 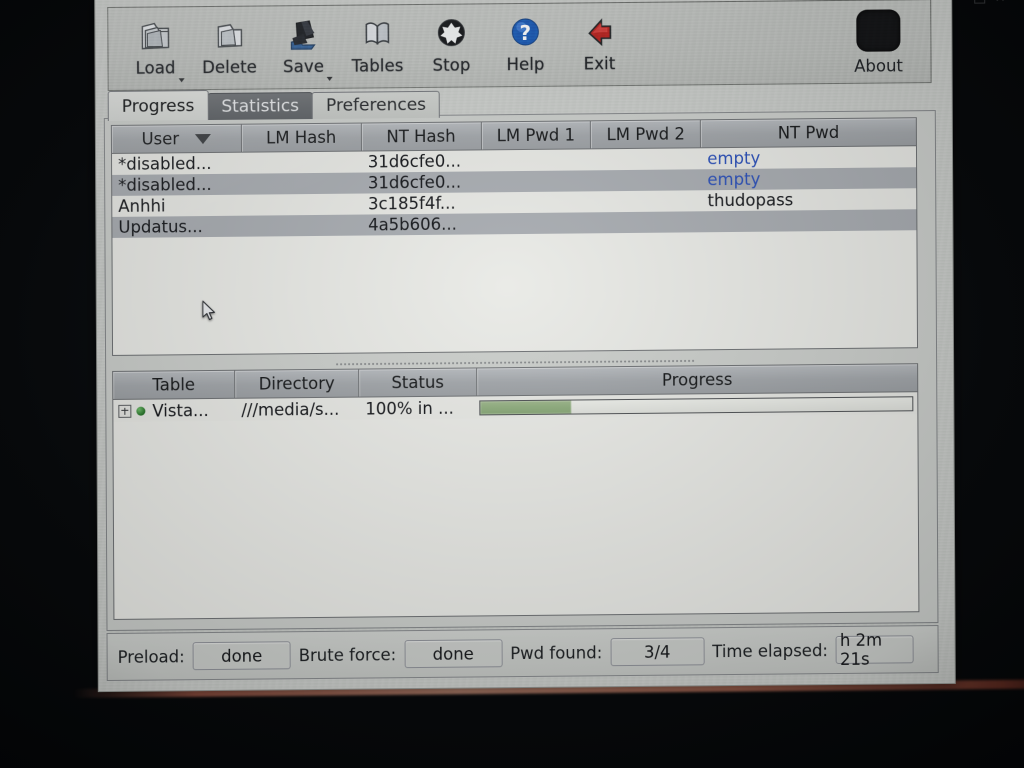 I want to click on users-column-header-nt-pwd: NT Pwd, so click(x=808, y=133).